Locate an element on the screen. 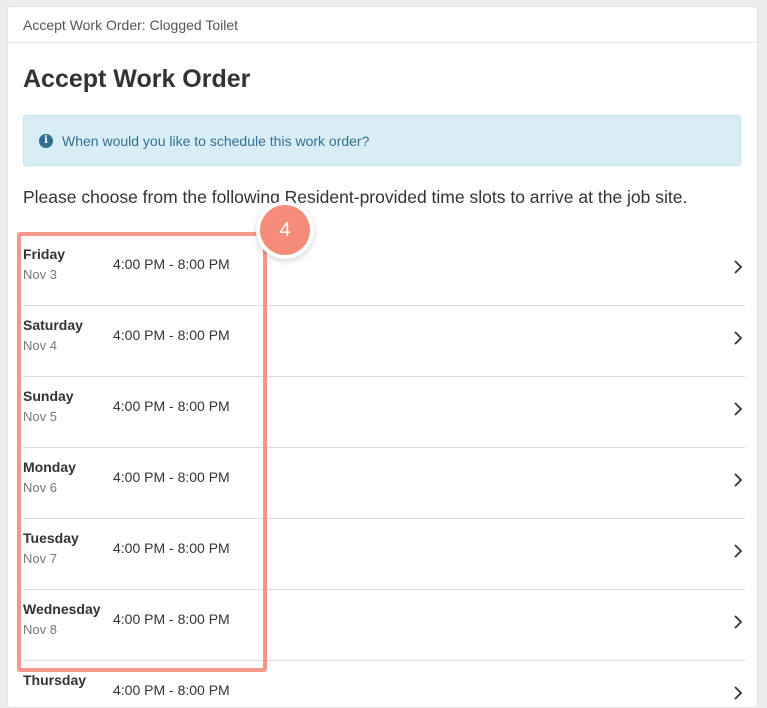  slot-day: Tuesday is located at coordinates (51, 538).